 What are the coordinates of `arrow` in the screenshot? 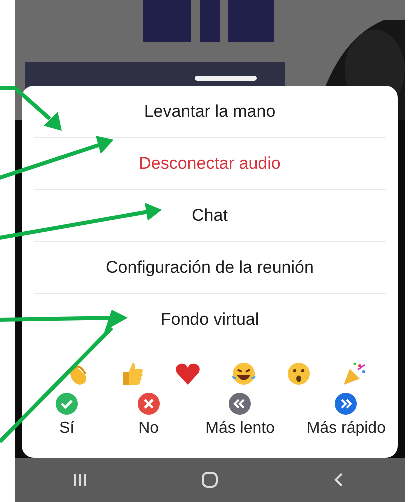 It's located at (31, 108).